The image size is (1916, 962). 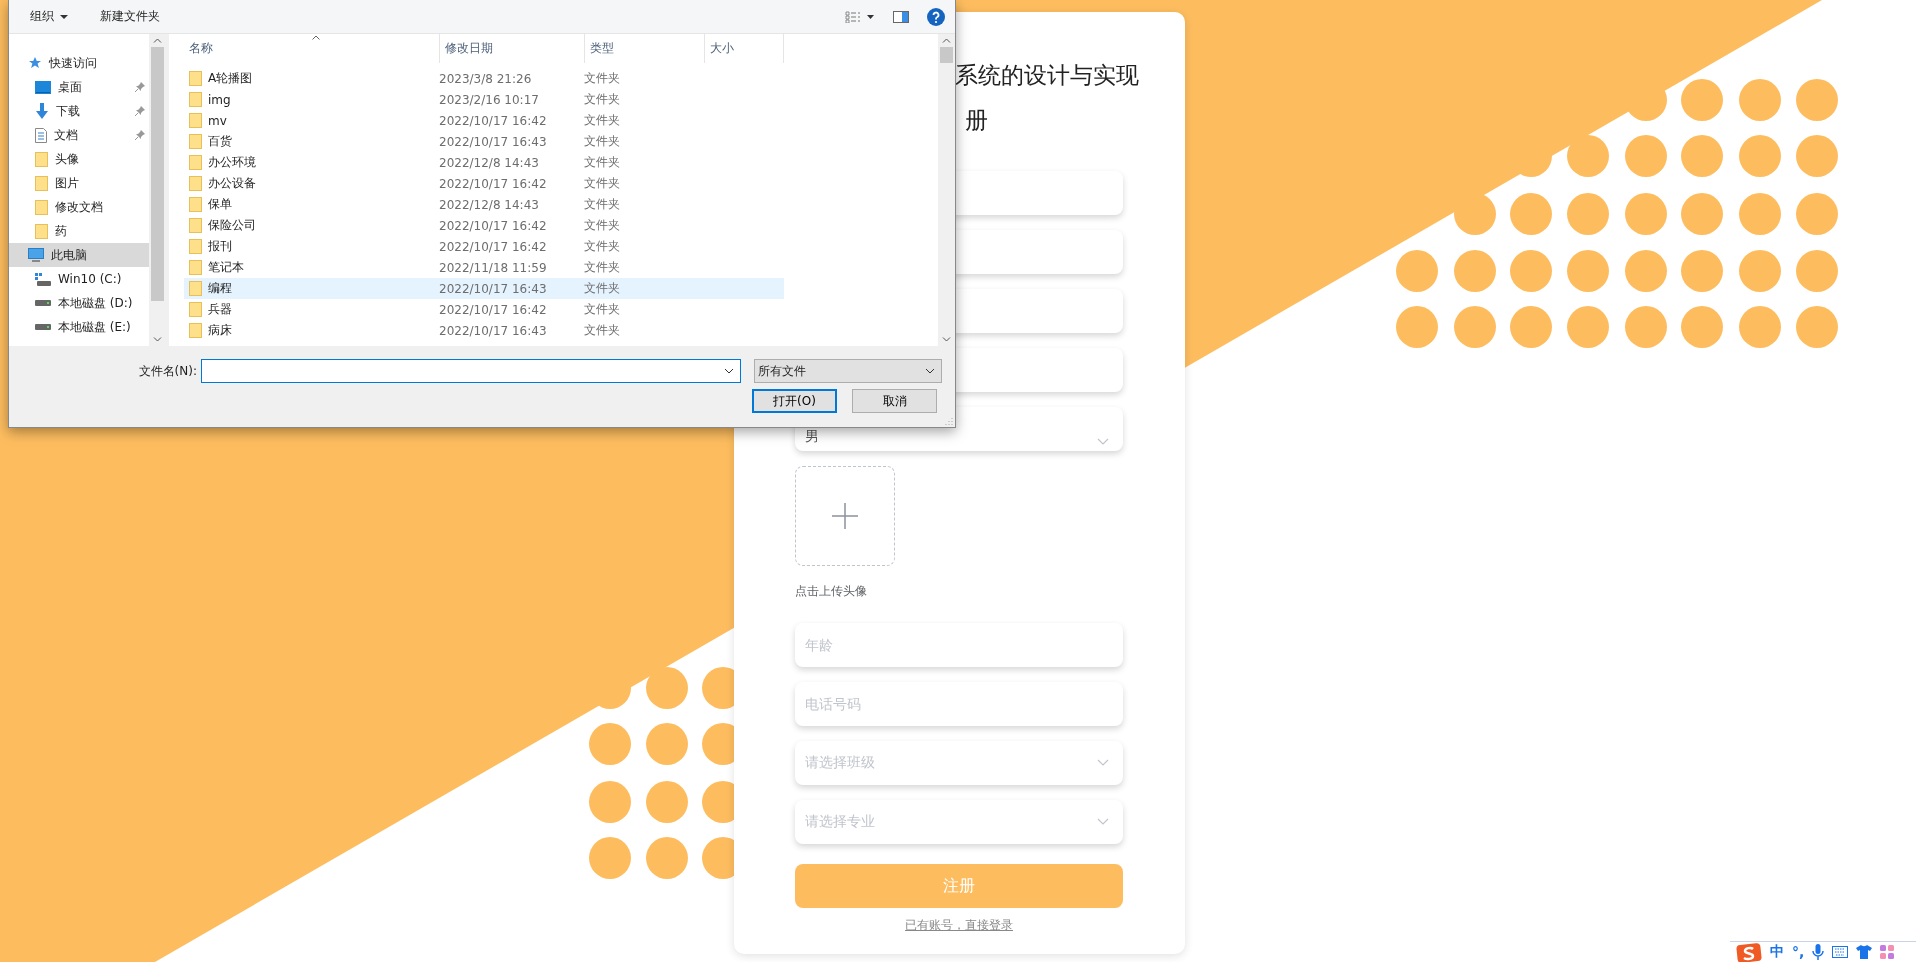 I want to click on file-row: 编程 2022/10/17 16:43 文件夹, so click(x=484, y=288).